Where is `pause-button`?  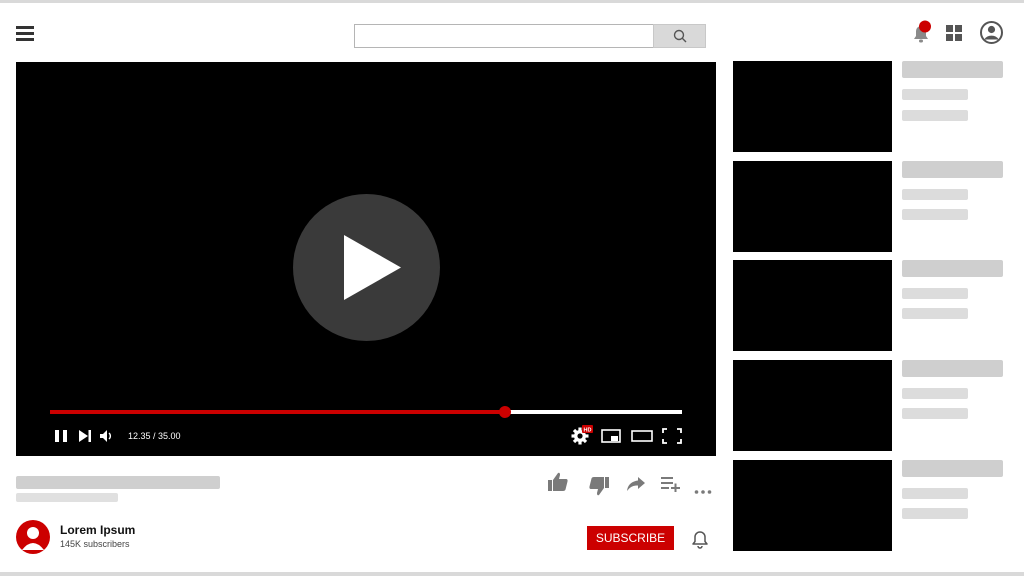 pause-button is located at coordinates (61, 438).